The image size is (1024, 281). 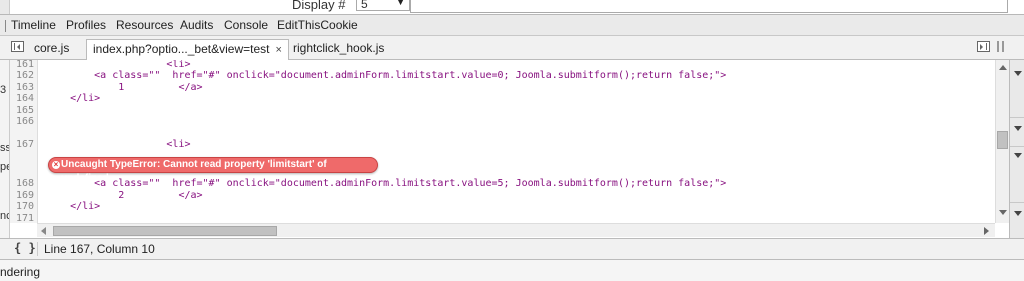 What do you see at coordinates (144, 25) in the screenshot?
I see `tab-resources: Resources` at bounding box center [144, 25].